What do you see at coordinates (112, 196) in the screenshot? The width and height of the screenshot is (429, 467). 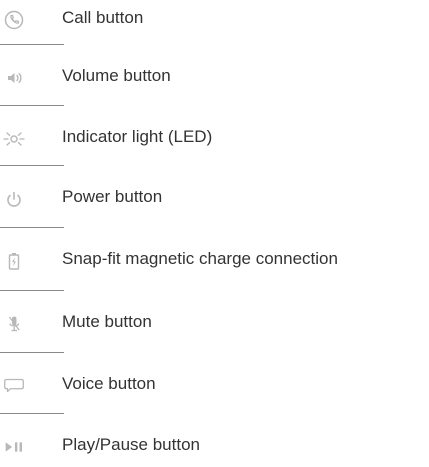 I see `legend-label-power: Power button` at bounding box center [112, 196].